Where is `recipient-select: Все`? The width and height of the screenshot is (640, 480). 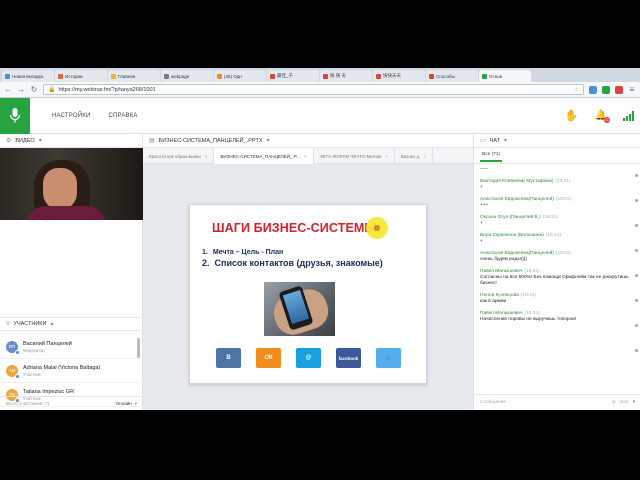
recipient-select: Все is located at coordinates (624, 402).